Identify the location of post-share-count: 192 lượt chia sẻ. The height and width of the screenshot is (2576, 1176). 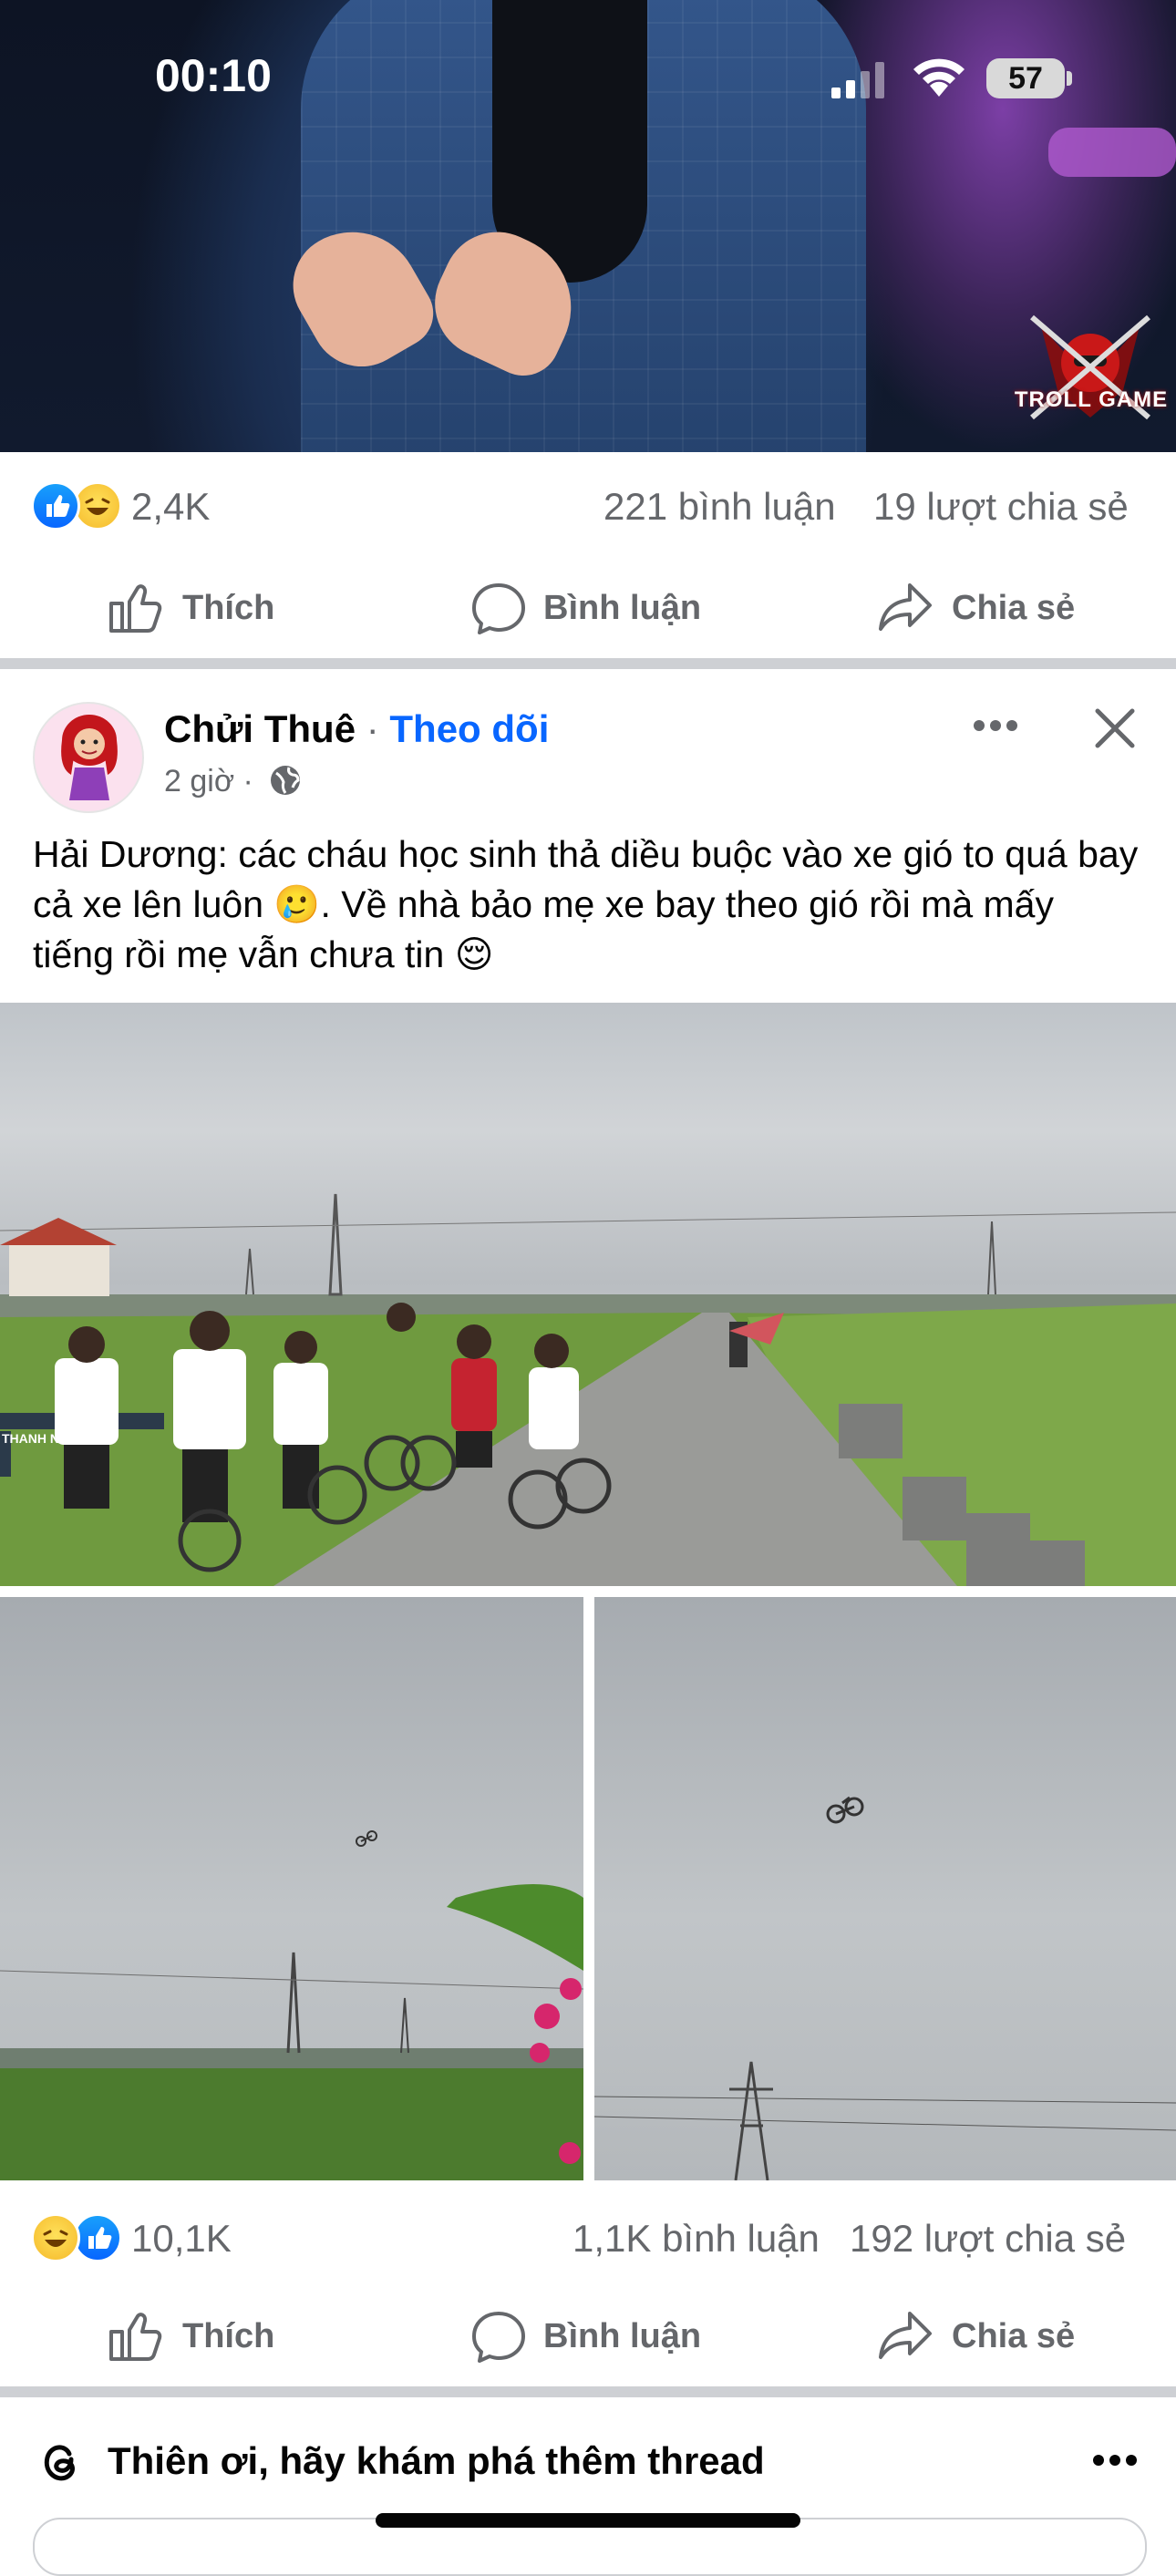
(988, 2239).